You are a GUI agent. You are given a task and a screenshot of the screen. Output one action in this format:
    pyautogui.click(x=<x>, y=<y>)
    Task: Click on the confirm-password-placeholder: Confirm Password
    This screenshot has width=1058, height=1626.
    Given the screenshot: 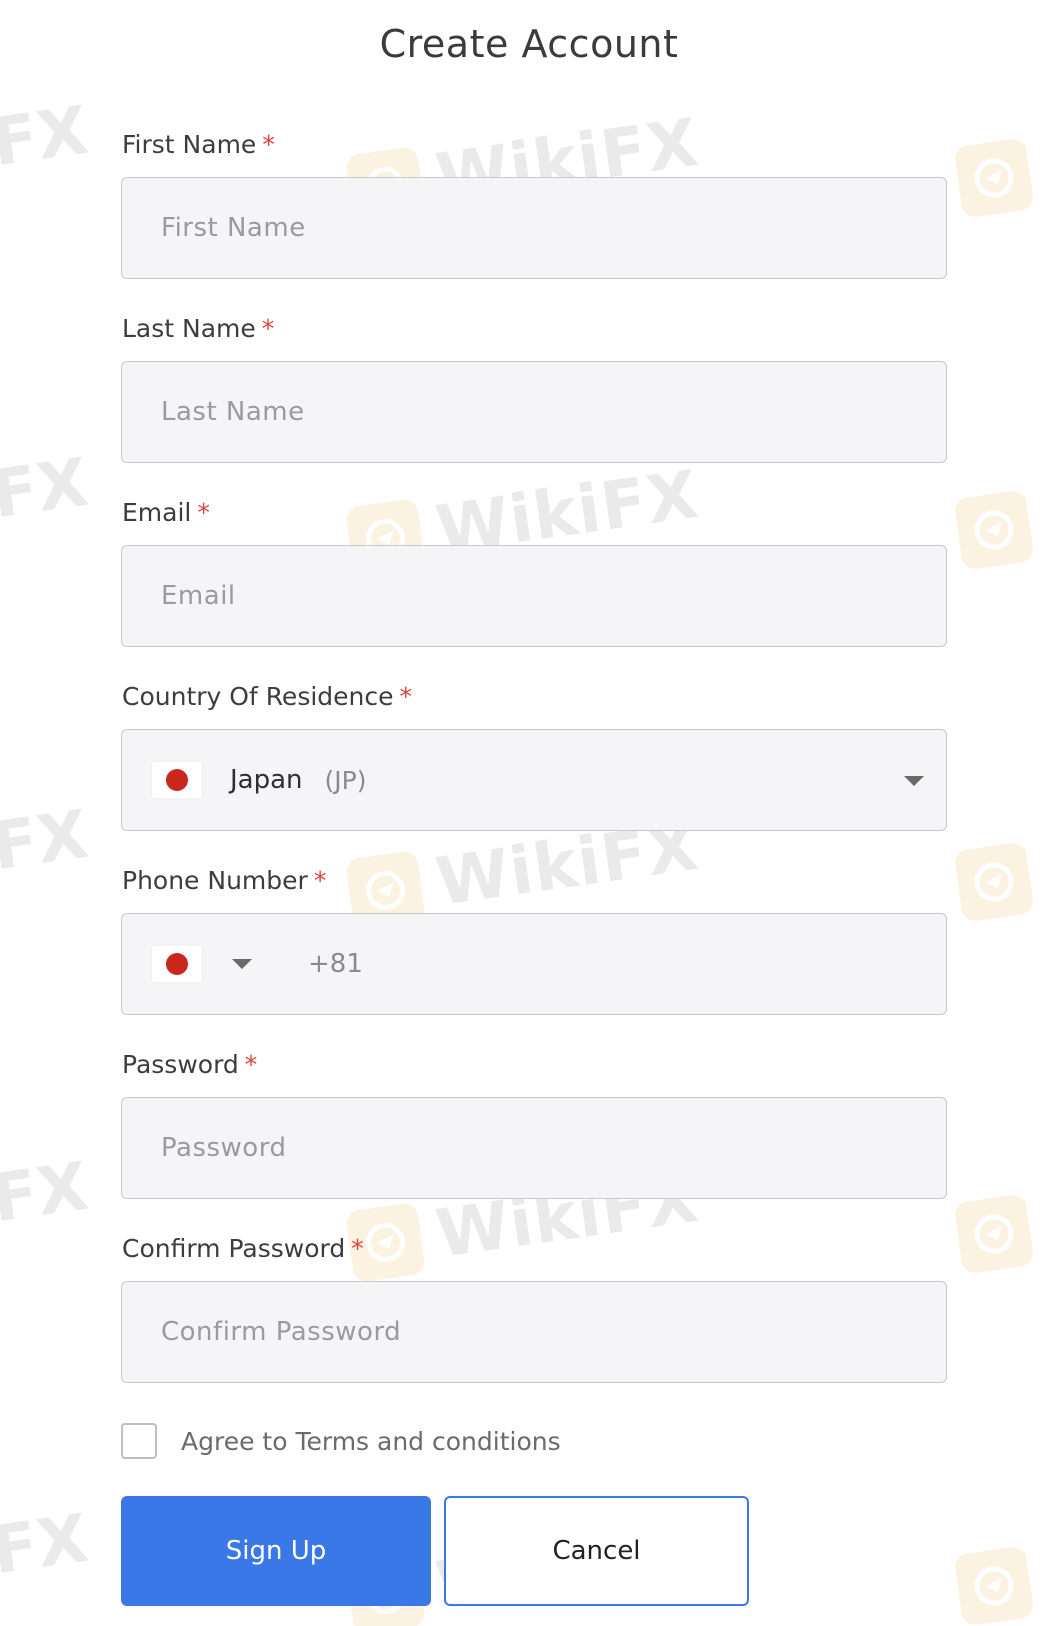 What is the action you would take?
    pyautogui.click(x=281, y=1332)
    